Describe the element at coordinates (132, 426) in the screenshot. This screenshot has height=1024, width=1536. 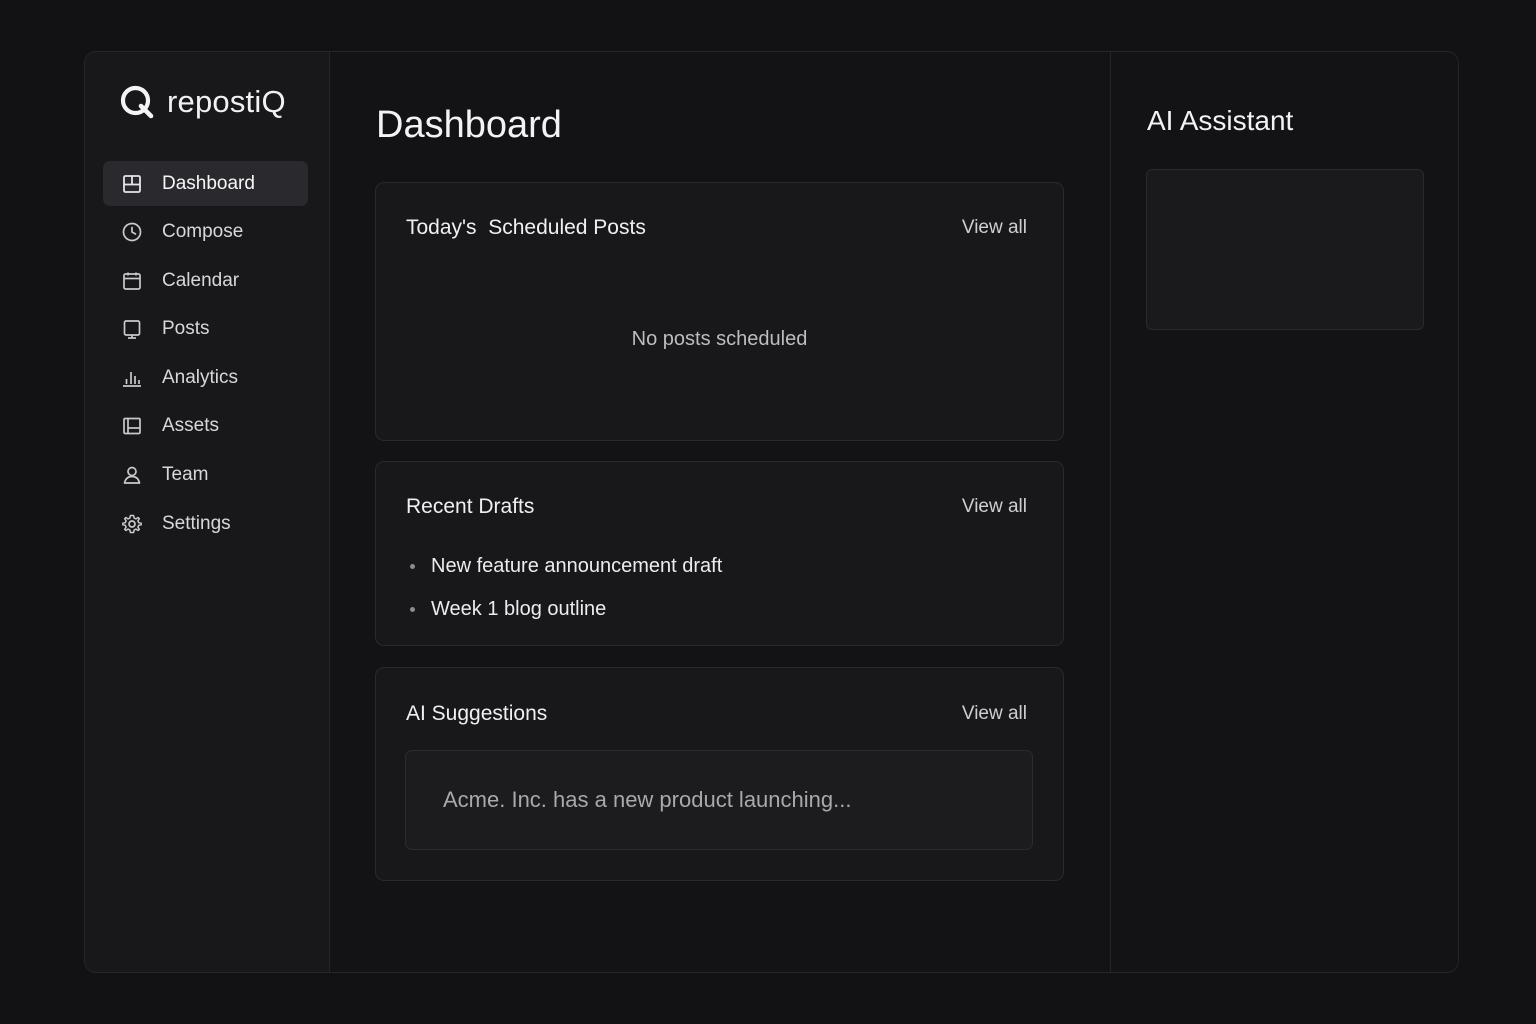
I see `image-icon` at that location.